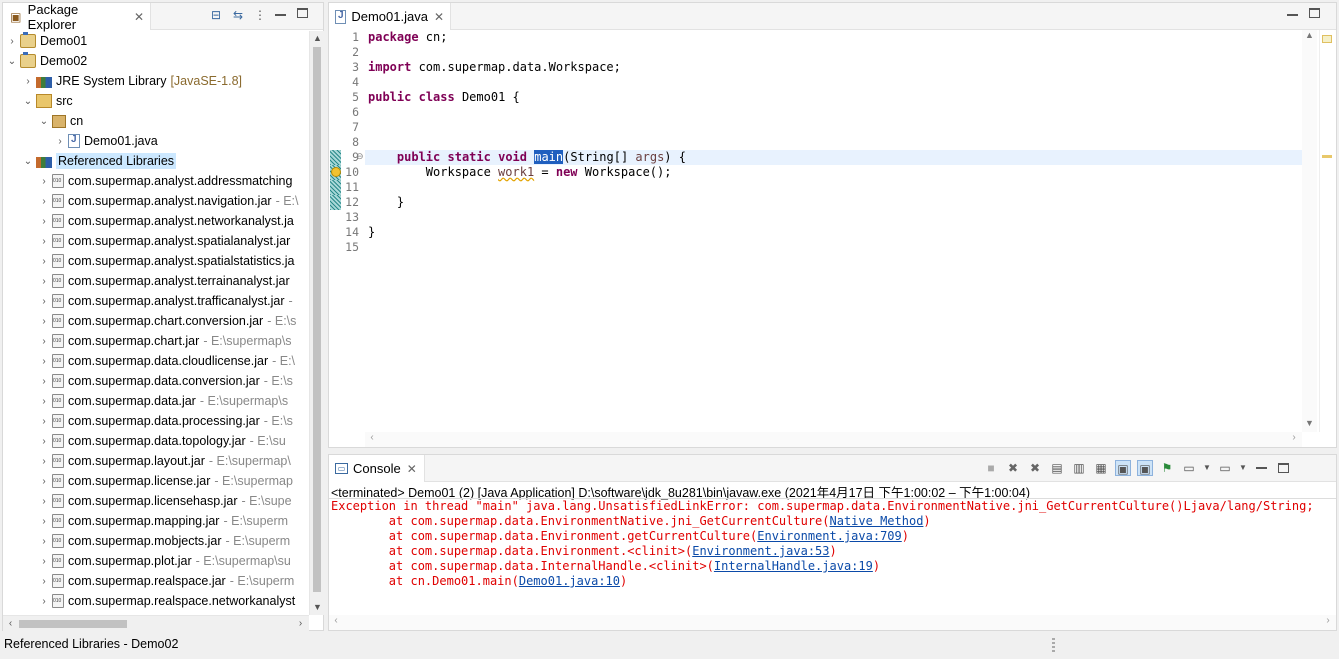  What do you see at coordinates (793, 566) in the screenshot?
I see `stack-trace-link: InternalHandle.java:19` at bounding box center [793, 566].